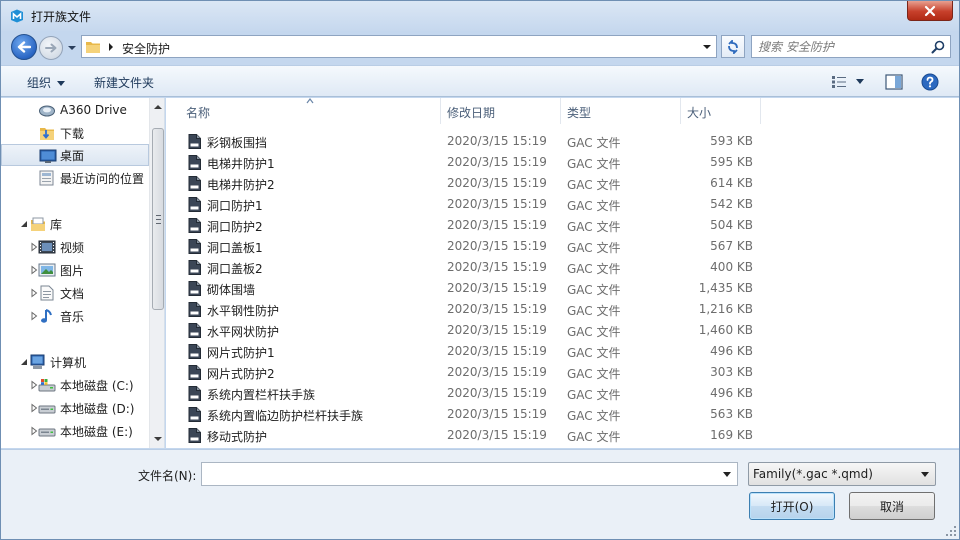  I want to click on view-options-dropdown-icon, so click(860, 81).